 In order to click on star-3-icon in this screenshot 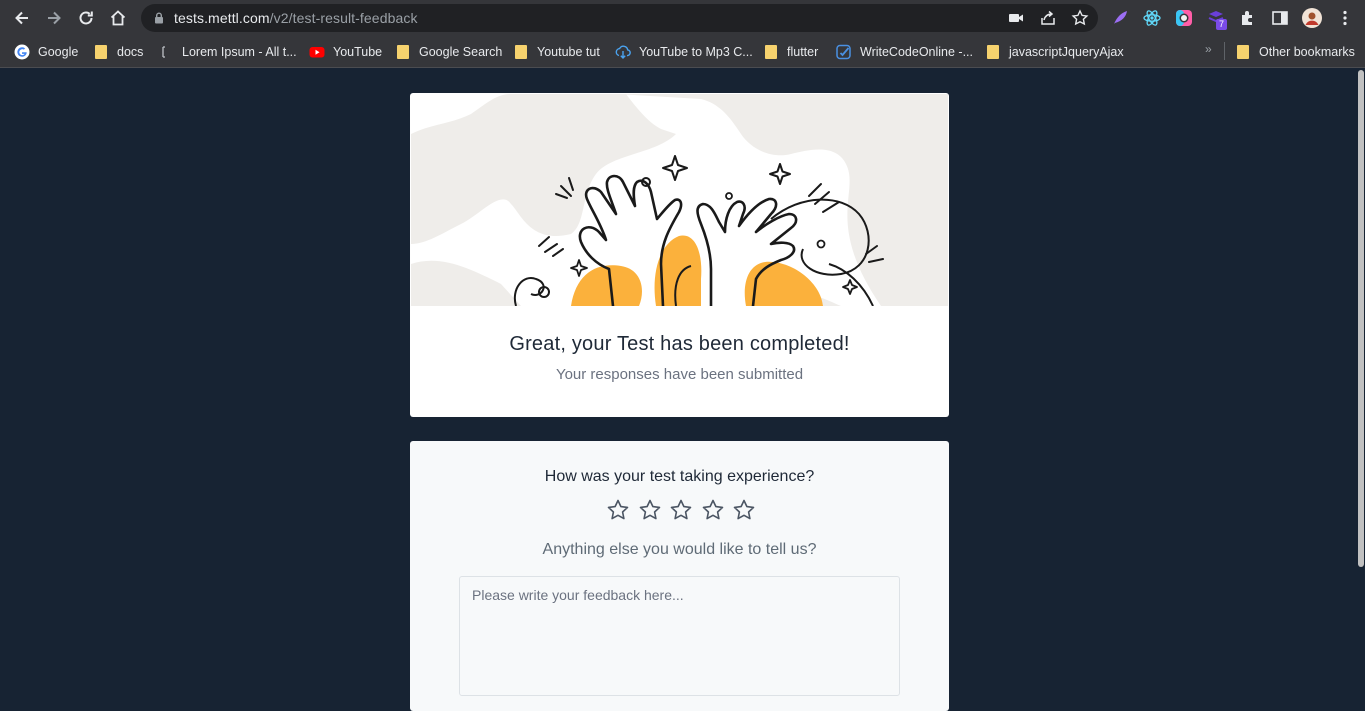, I will do `click(681, 510)`.